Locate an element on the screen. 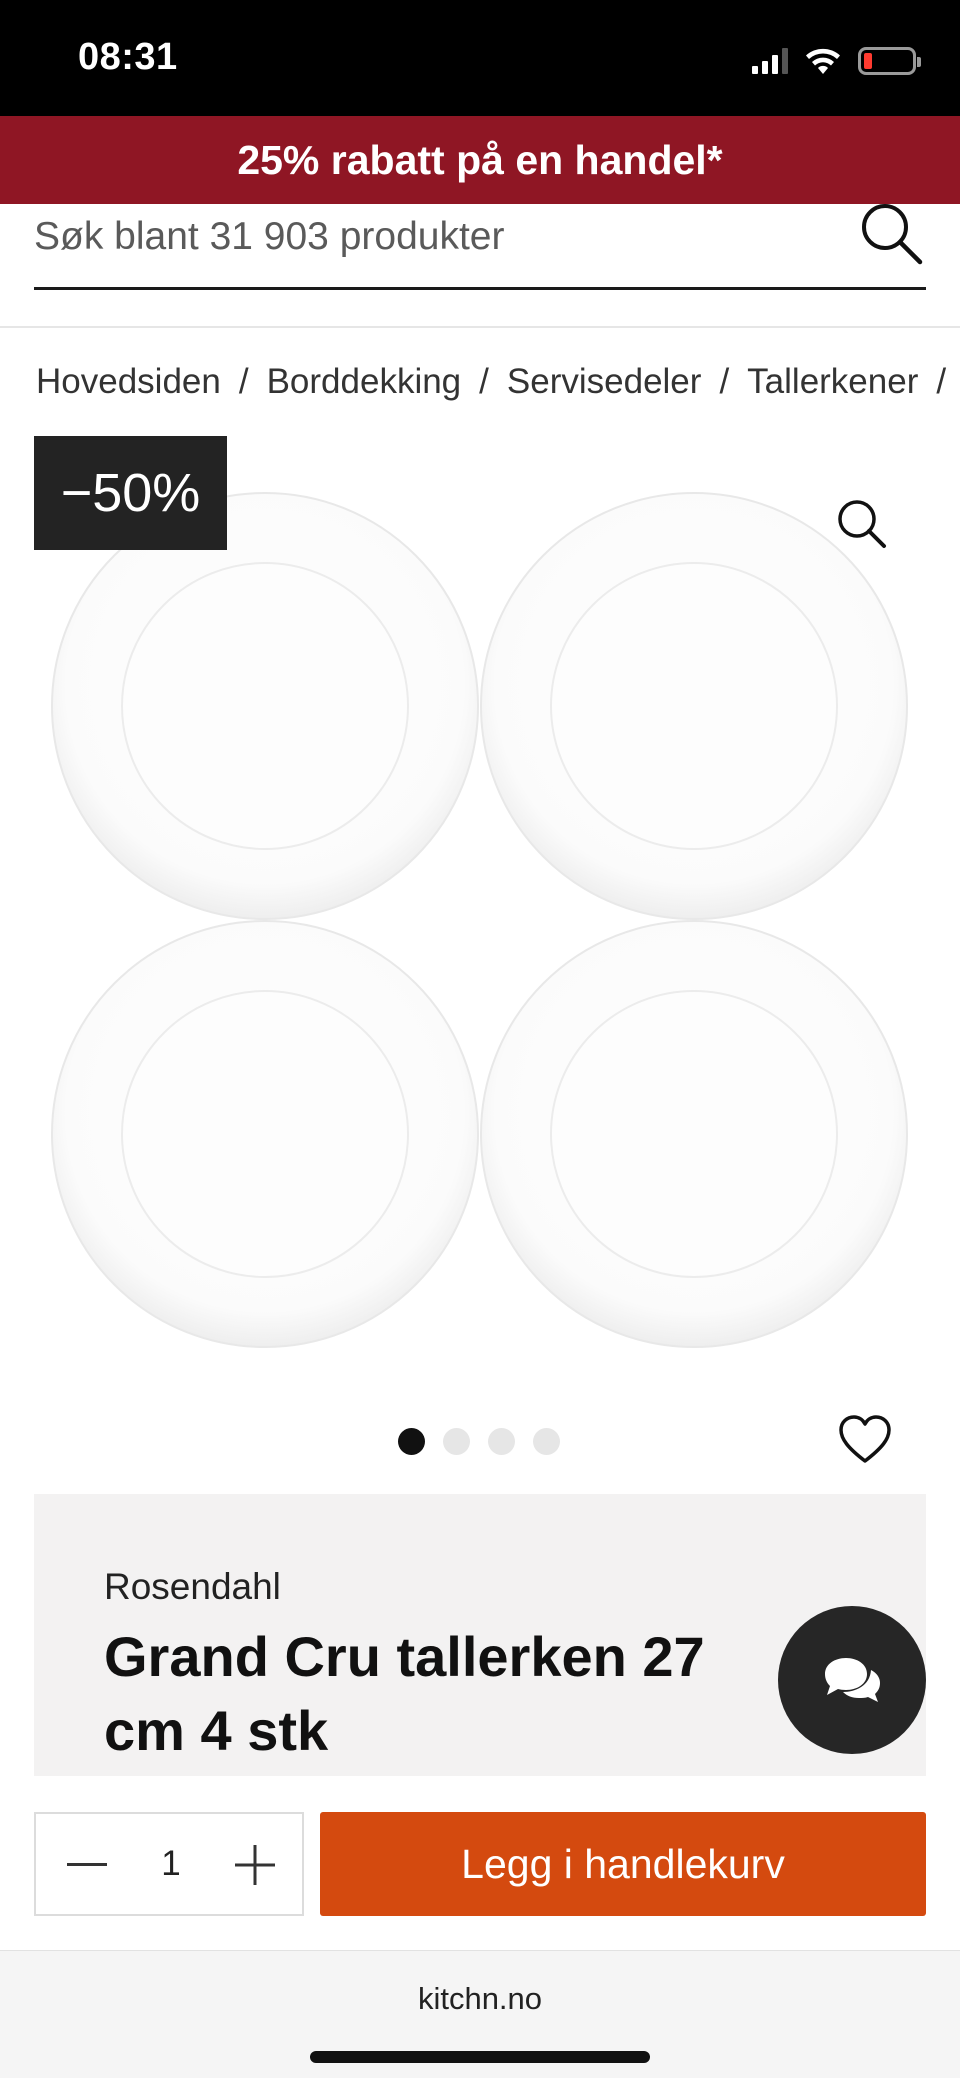  decrease-quantity-button is located at coordinates (87, 1865).